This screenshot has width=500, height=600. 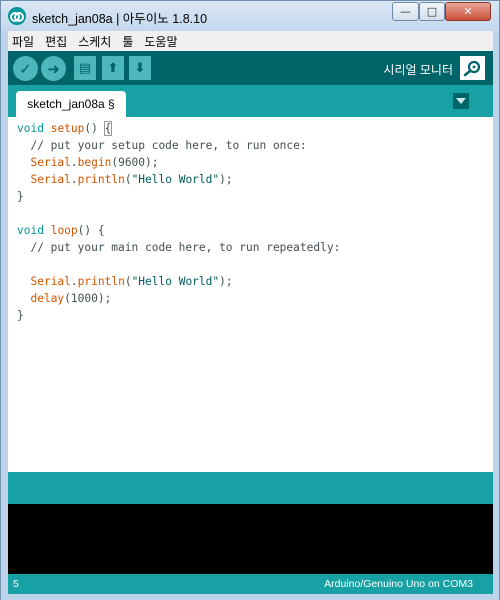 I want to click on upload-button: ➜, so click(x=53, y=68).